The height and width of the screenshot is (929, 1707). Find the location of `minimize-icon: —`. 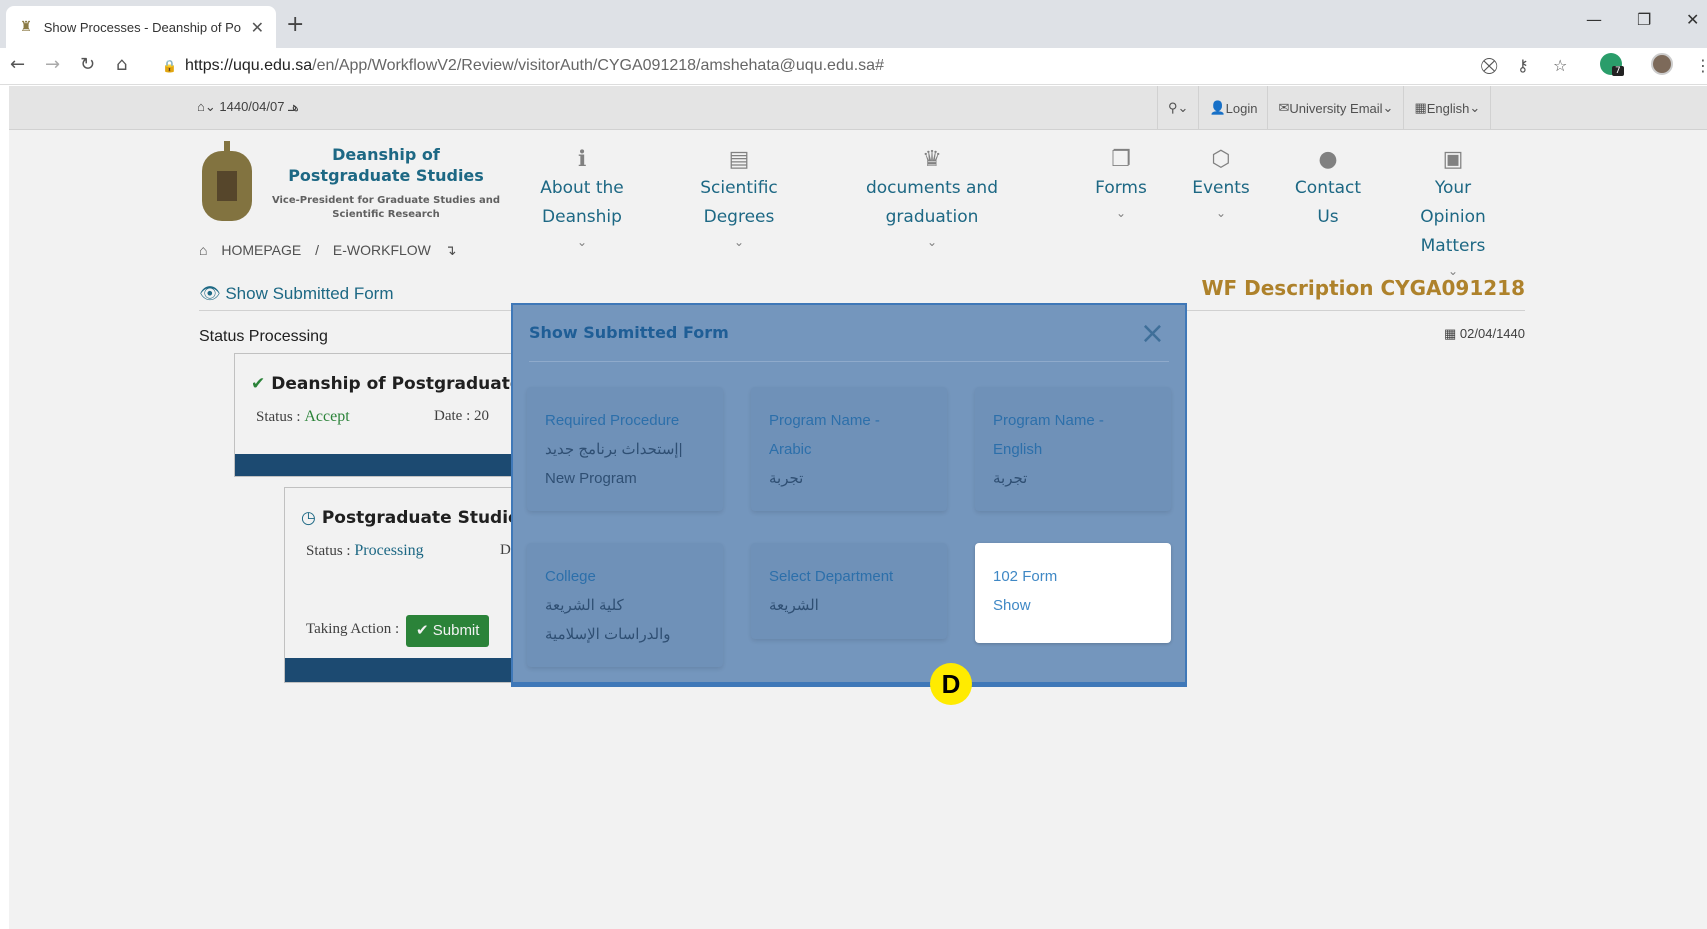

minimize-icon: — is located at coordinates (1594, 19).